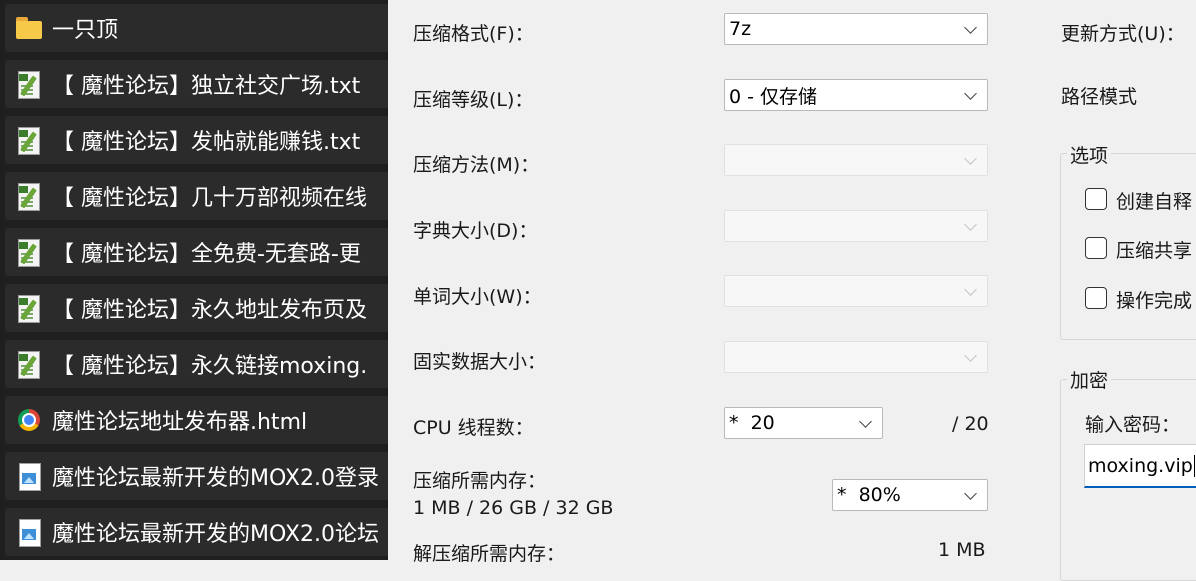 The width and height of the screenshot is (1196, 581). Describe the element at coordinates (856, 160) in the screenshot. I see `method-select` at that location.